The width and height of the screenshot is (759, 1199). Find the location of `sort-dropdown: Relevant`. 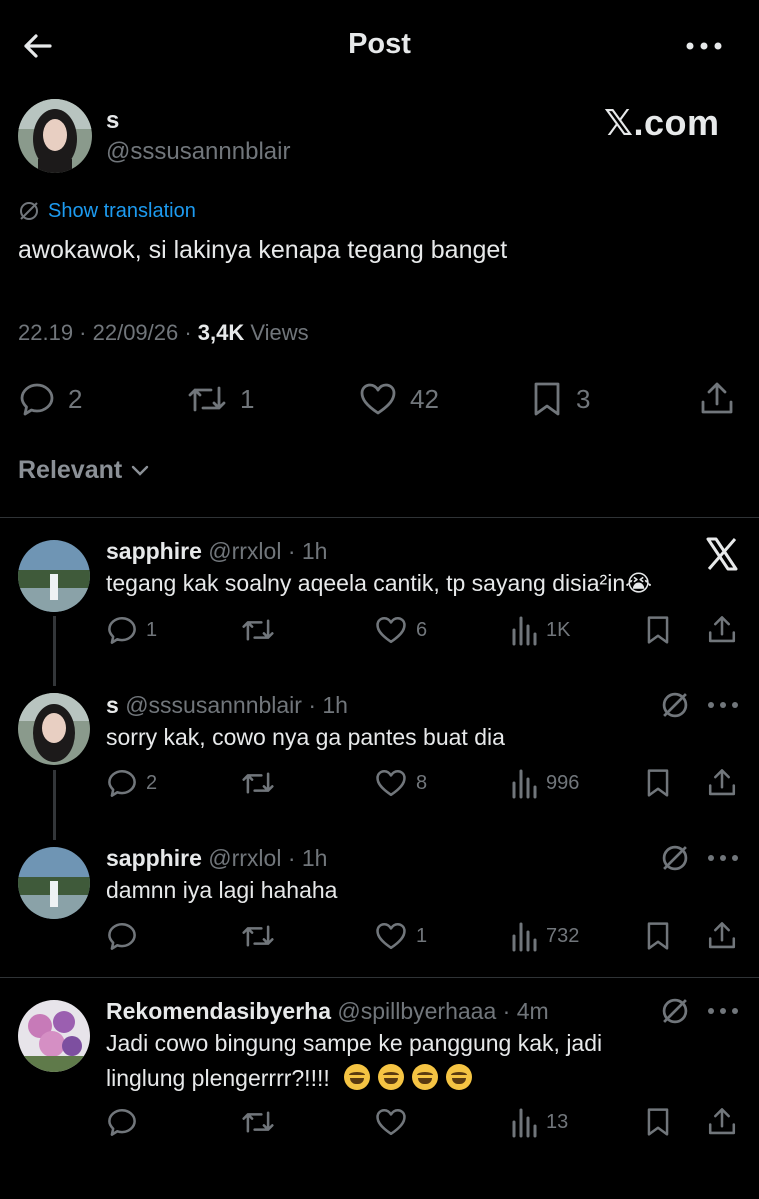

sort-dropdown: Relevant is located at coordinates (84, 470).